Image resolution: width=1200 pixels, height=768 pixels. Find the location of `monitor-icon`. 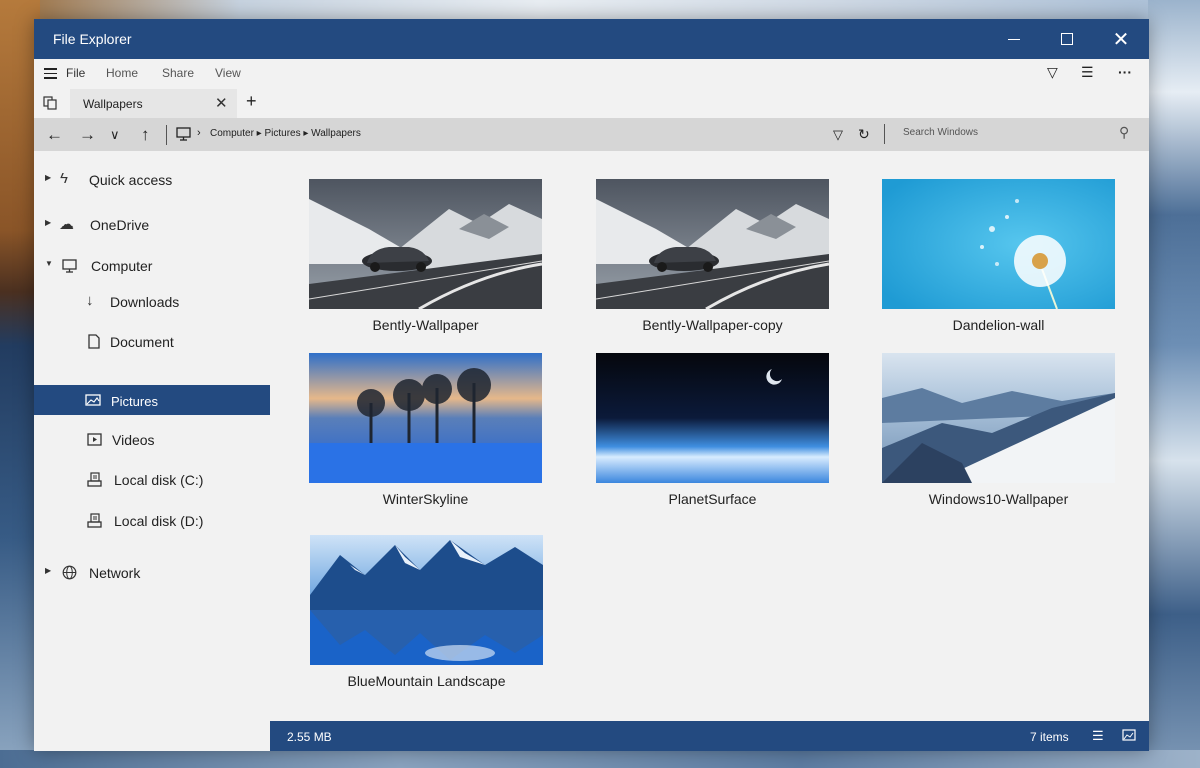

monitor-icon is located at coordinates (69, 266).